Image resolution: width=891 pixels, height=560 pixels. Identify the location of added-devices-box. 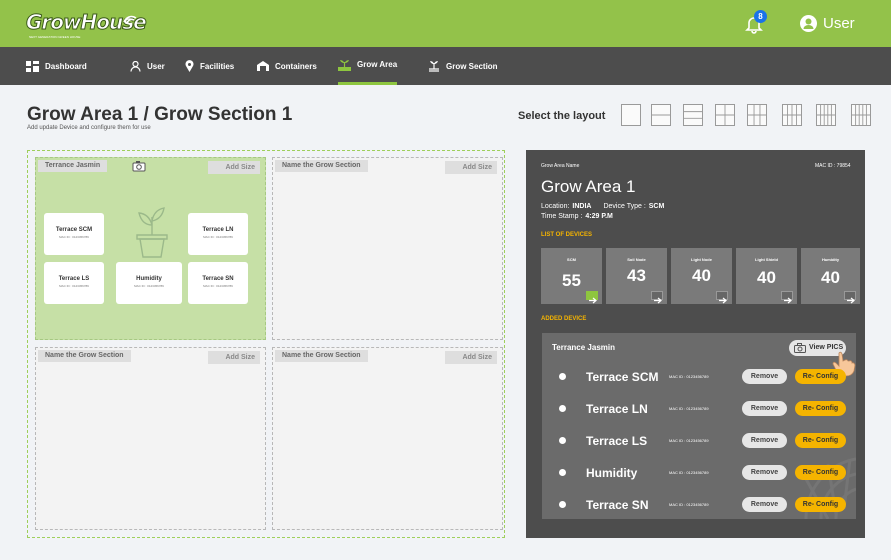
(699, 426).